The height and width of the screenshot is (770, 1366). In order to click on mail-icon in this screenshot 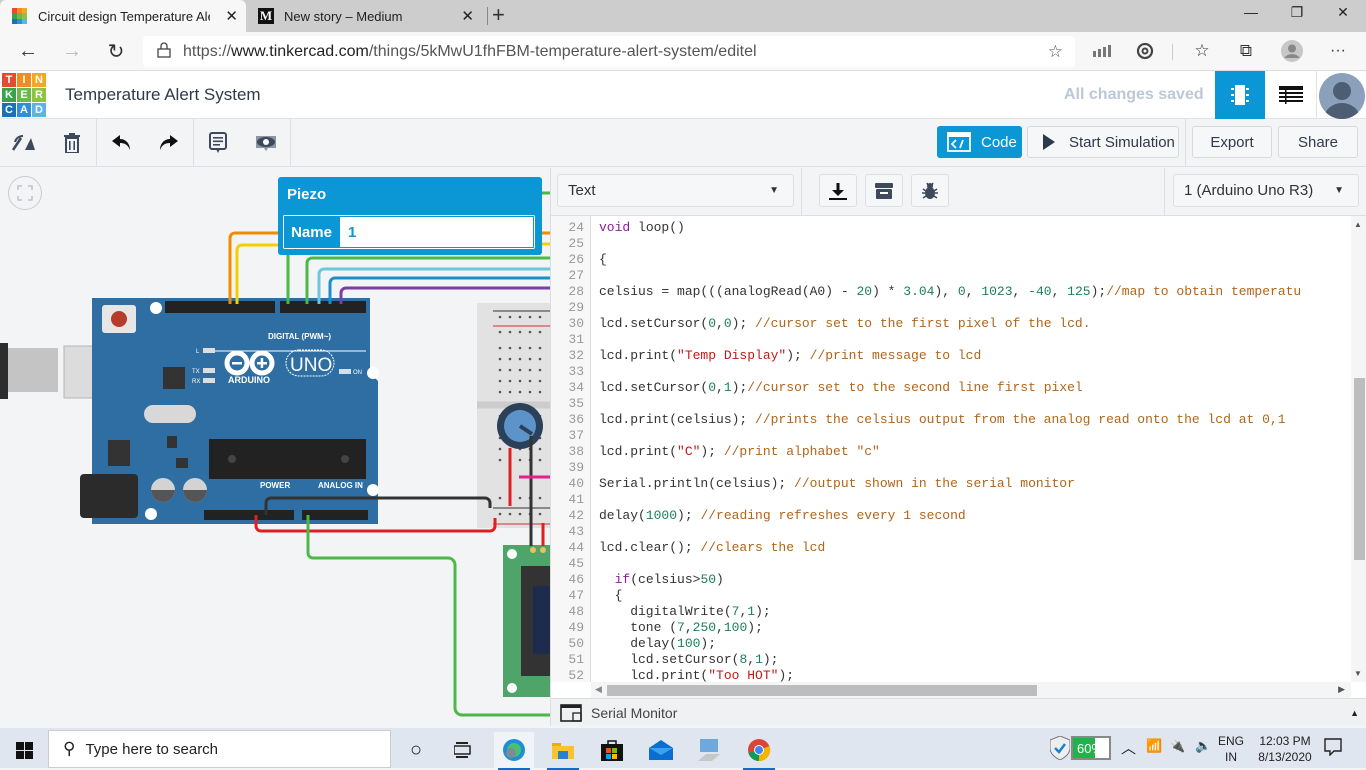, I will do `click(661, 750)`.